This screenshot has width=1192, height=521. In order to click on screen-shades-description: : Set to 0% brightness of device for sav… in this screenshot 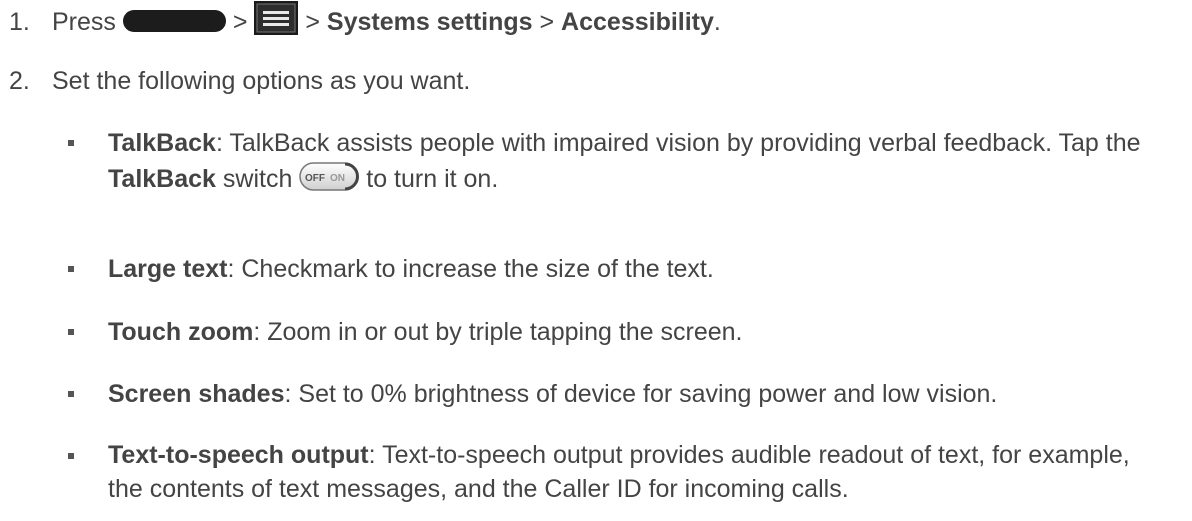, I will do `click(641, 394)`.